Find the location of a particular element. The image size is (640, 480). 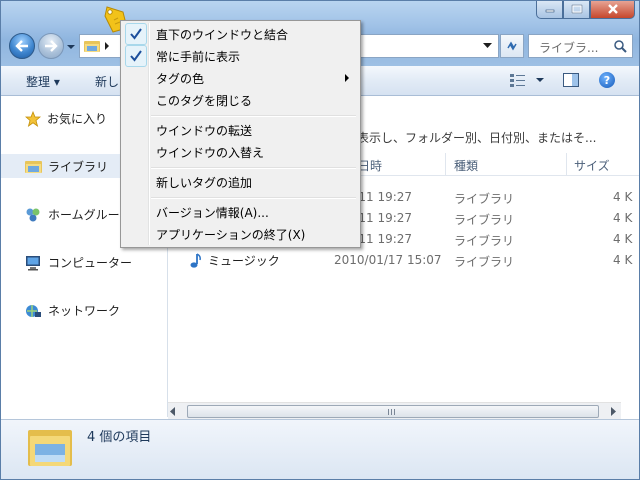

menu-item-transfer-window: ウインドウの転送 is located at coordinates (240, 130).